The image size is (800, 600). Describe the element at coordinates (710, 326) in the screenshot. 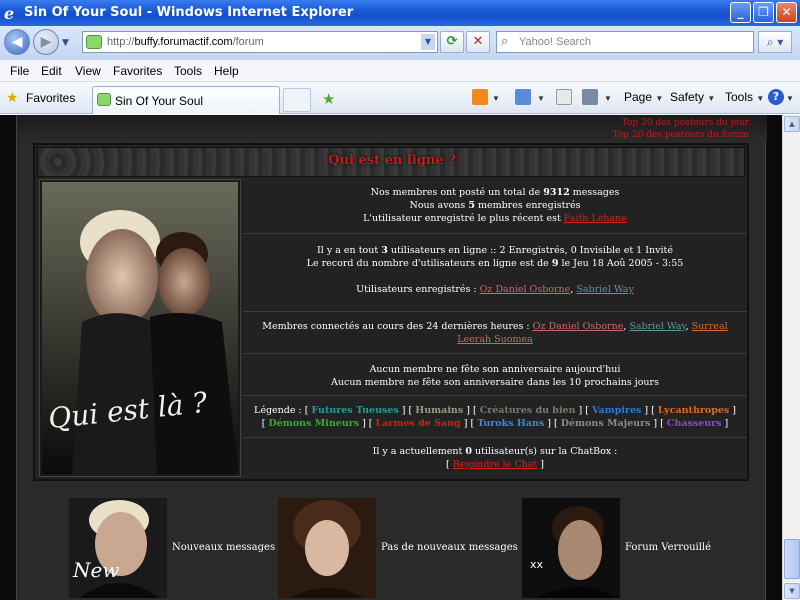

I see `last24-user-link: Surreal` at that location.